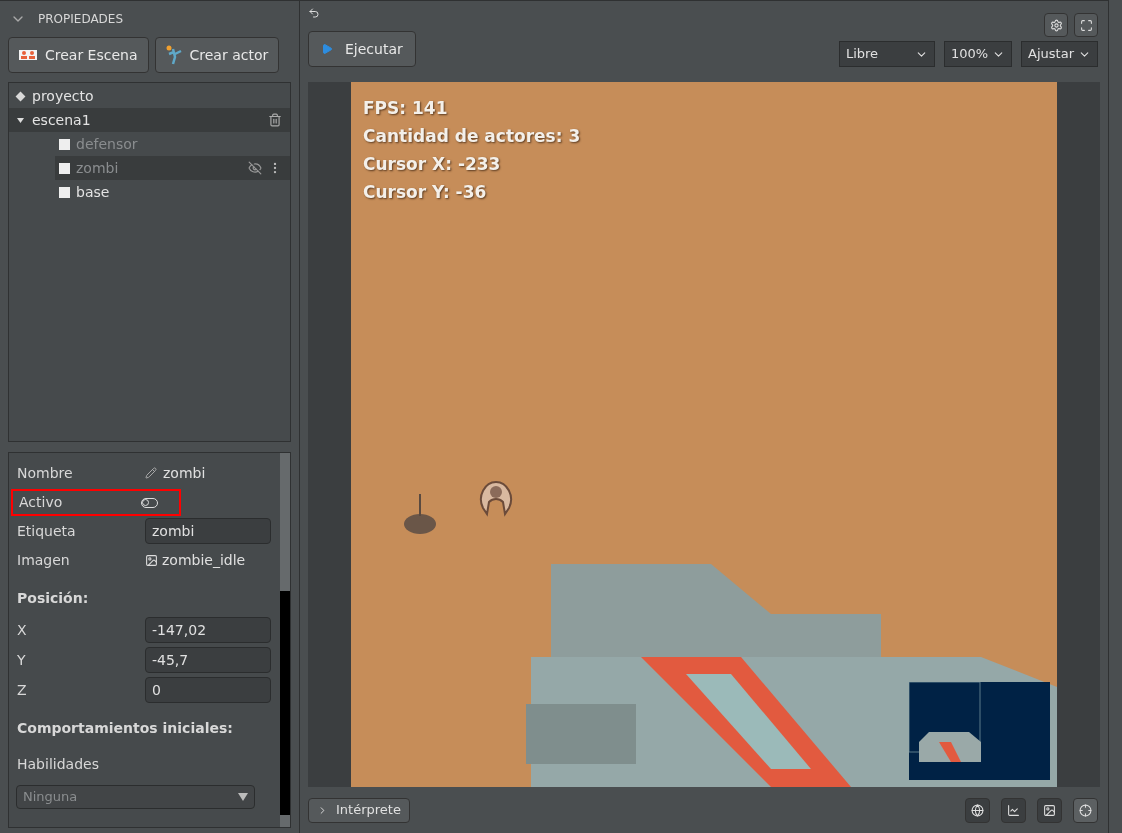 This screenshot has width=1122, height=833. What do you see at coordinates (78, 55) in the screenshot?
I see `create-button: Crear Escena` at bounding box center [78, 55].